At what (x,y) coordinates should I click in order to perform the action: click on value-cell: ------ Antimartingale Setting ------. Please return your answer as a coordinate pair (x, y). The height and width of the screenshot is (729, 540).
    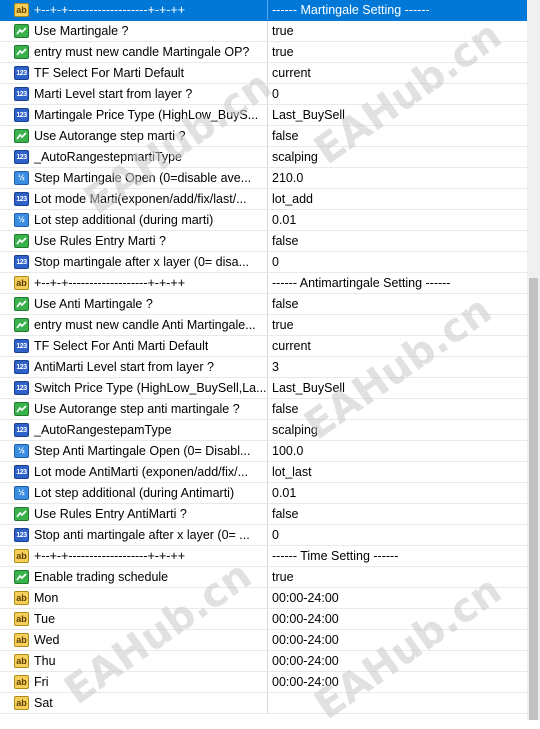
    Looking at the image, I should click on (397, 283).